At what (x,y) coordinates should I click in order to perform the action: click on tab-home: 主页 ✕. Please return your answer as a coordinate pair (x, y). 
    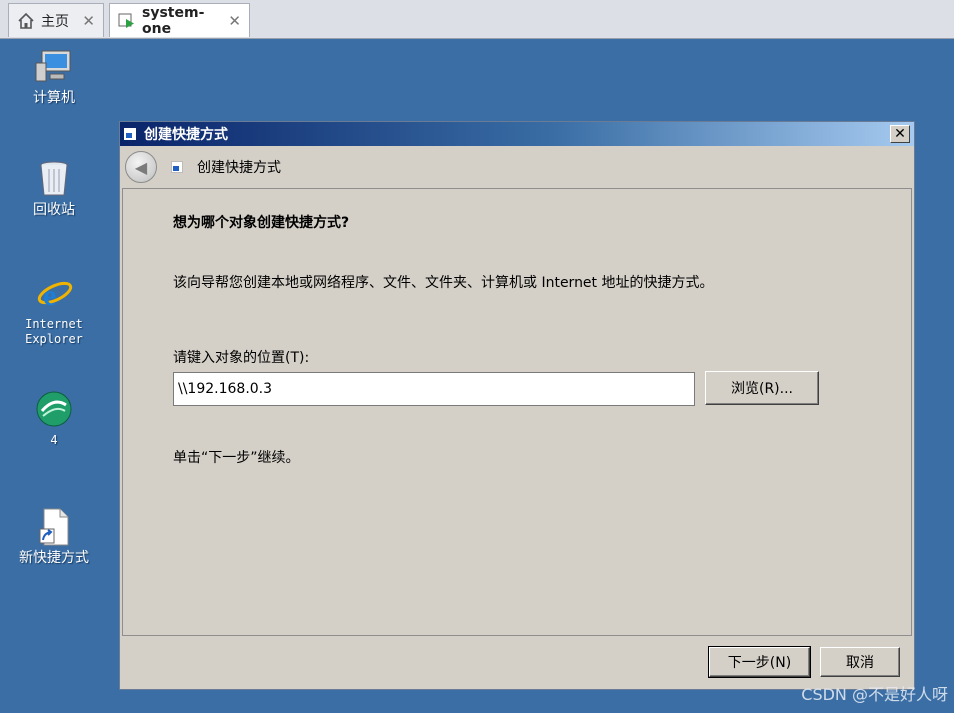
    Looking at the image, I should click on (56, 20).